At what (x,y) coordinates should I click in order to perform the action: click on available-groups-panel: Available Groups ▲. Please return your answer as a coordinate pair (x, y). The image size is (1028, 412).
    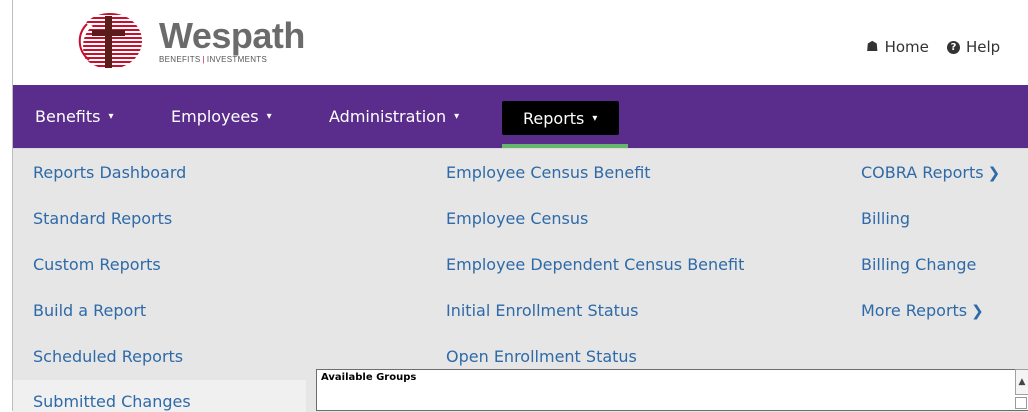
    Looking at the image, I should click on (672, 390).